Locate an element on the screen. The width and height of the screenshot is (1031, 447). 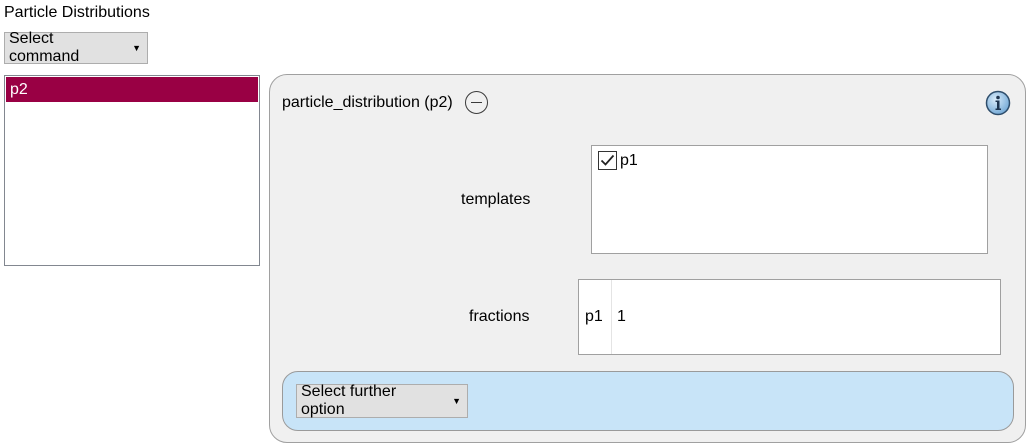
checkmark-icon is located at coordinates (607, 160).